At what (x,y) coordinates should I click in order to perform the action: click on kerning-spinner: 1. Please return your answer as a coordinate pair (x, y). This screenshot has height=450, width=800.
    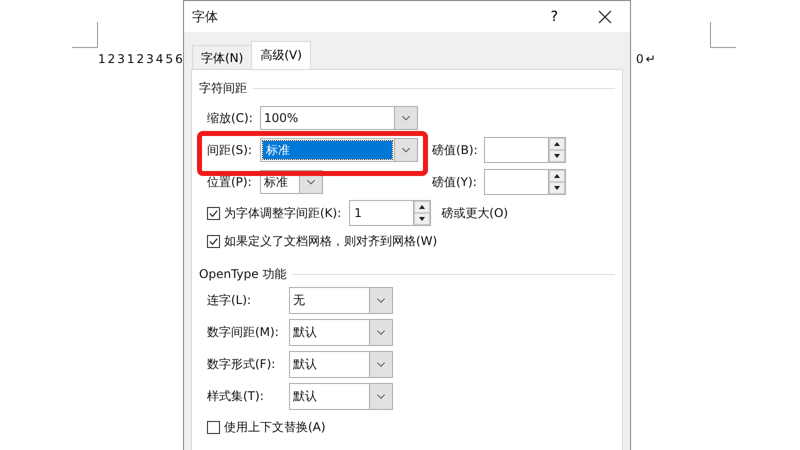
    Looking at the image, I should click on (390, 213).